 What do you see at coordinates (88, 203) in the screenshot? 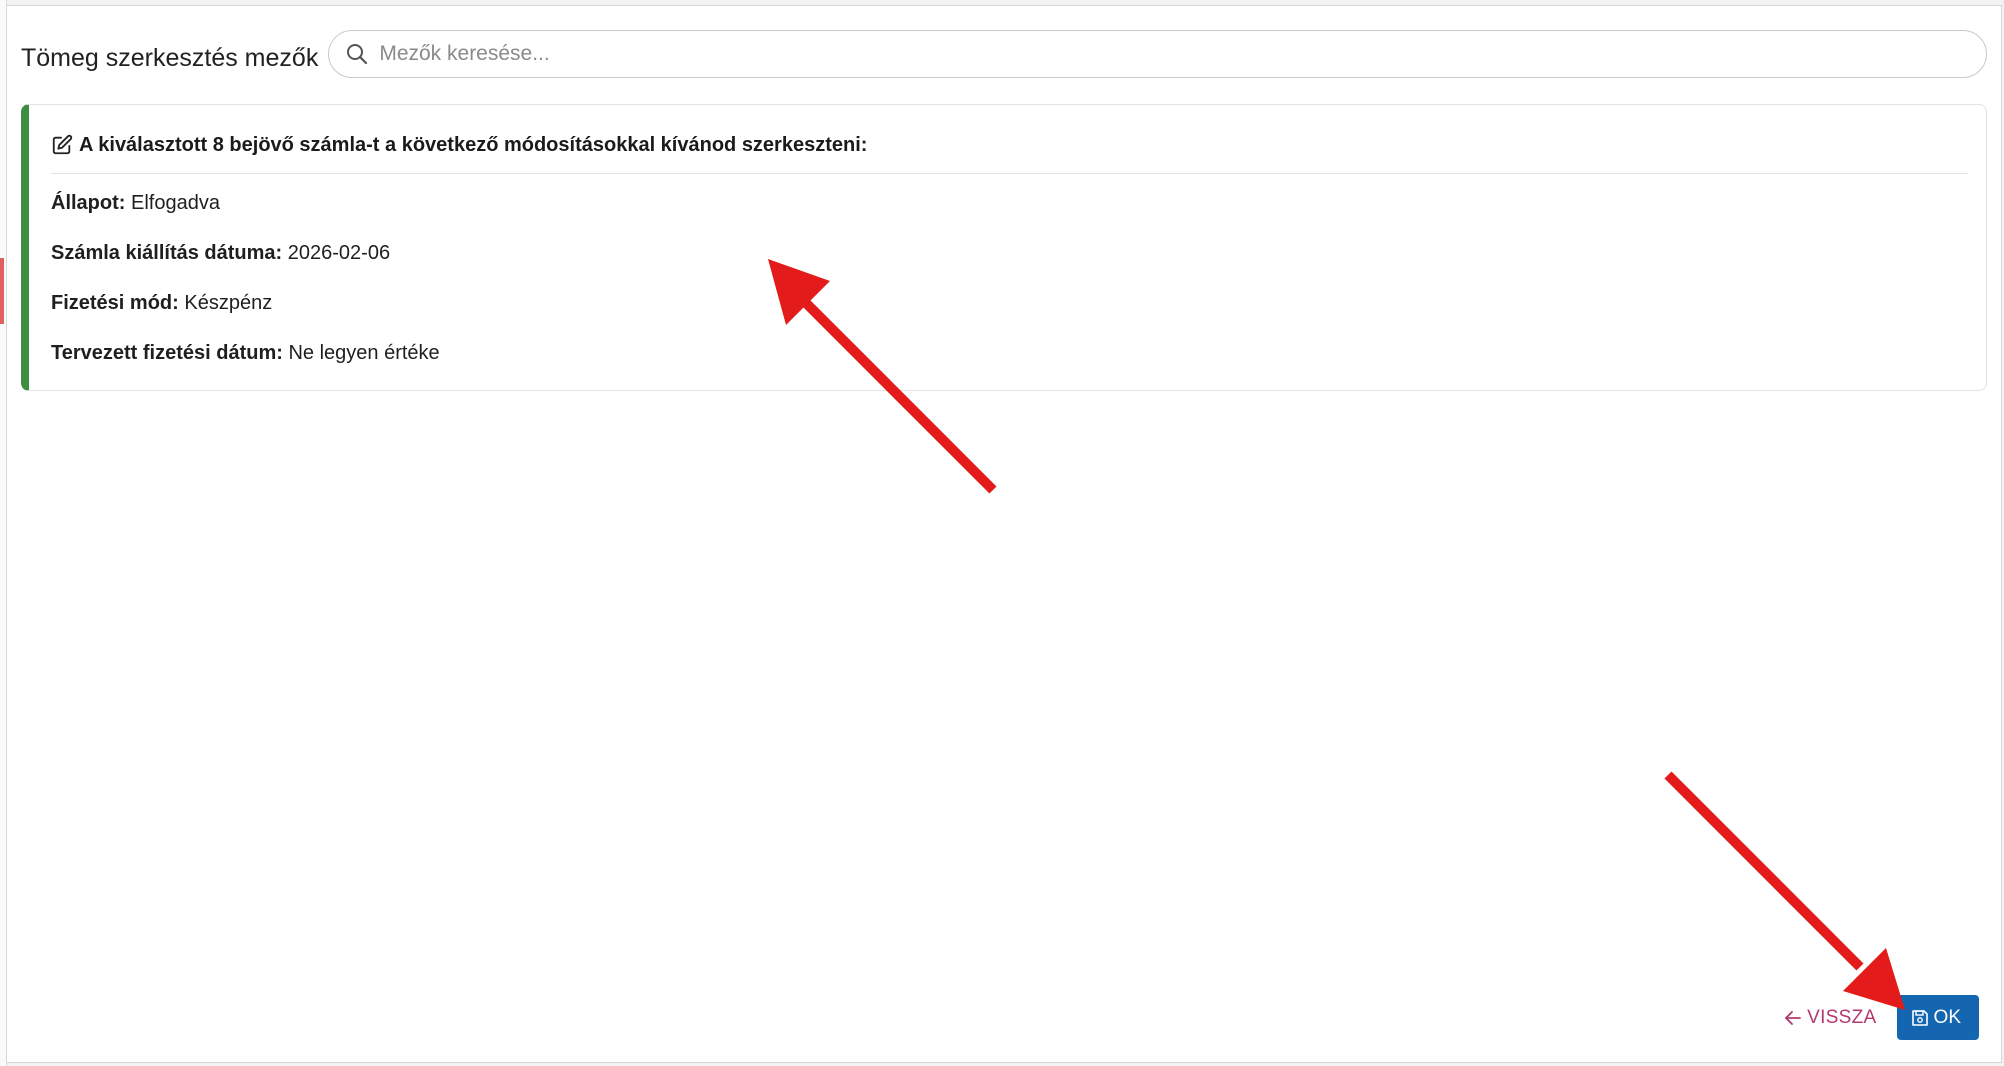
I see `field-label: Állapot:` at bounding box center [88, 203].